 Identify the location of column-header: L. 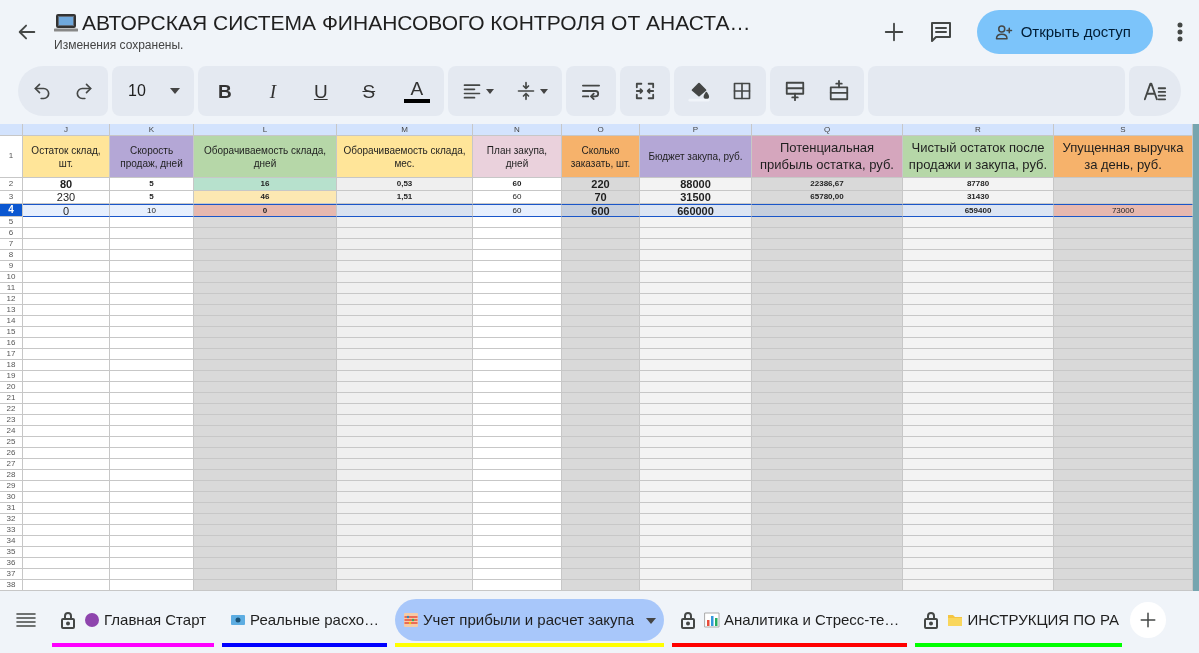
(265, 130).